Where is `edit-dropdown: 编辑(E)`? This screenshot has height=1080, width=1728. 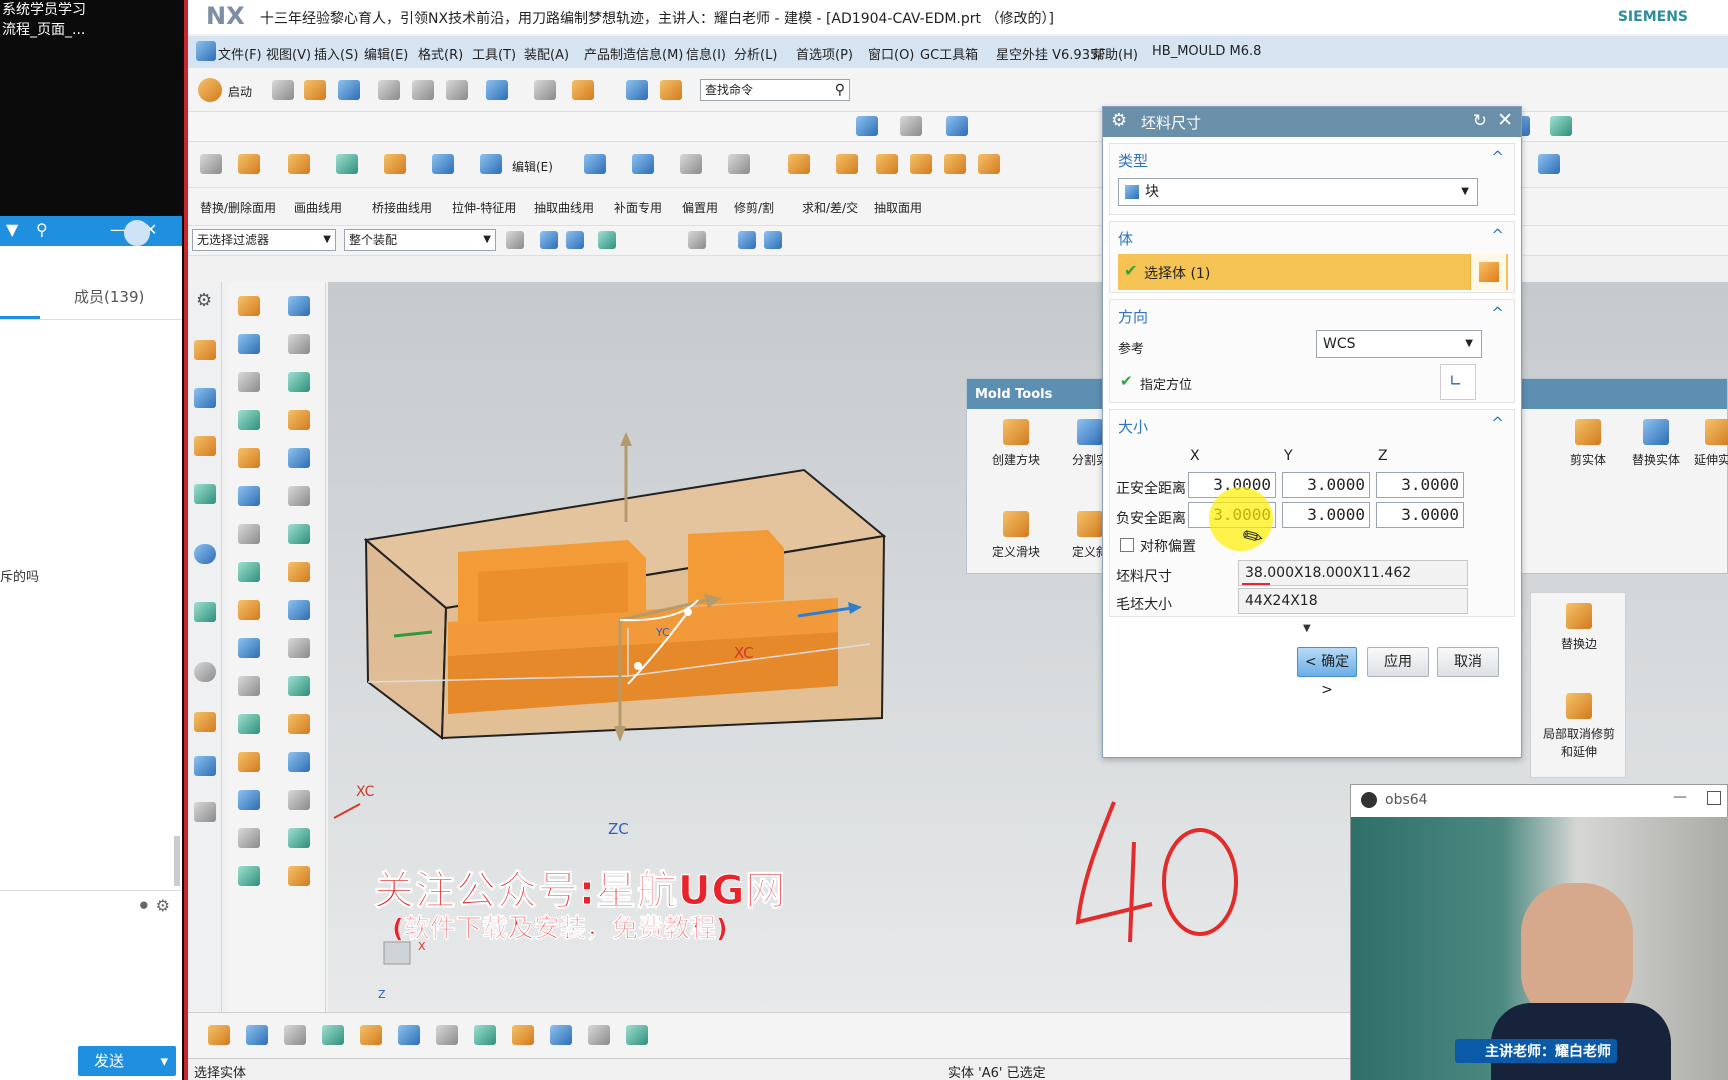 edit-dropdown: 编辑(E) is located at coordinates (532, 166).